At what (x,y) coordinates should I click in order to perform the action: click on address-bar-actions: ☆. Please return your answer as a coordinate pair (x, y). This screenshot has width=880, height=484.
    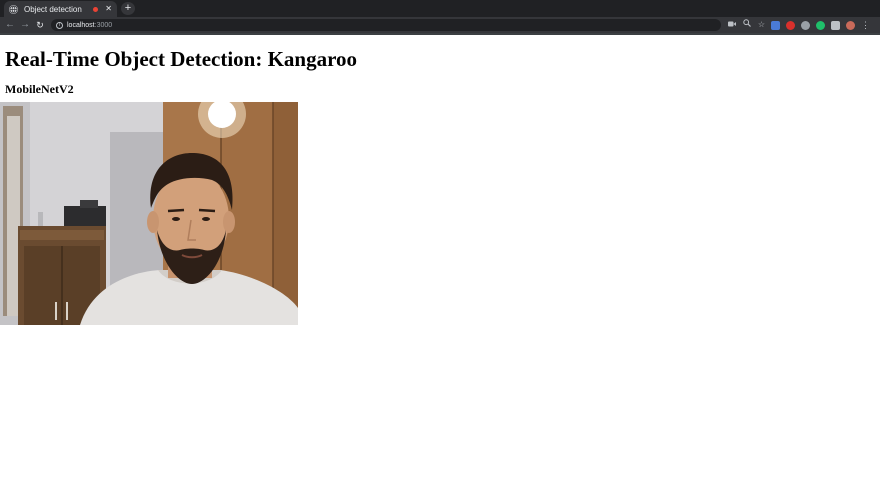
    Looking at the image, I should click on (746, 25).